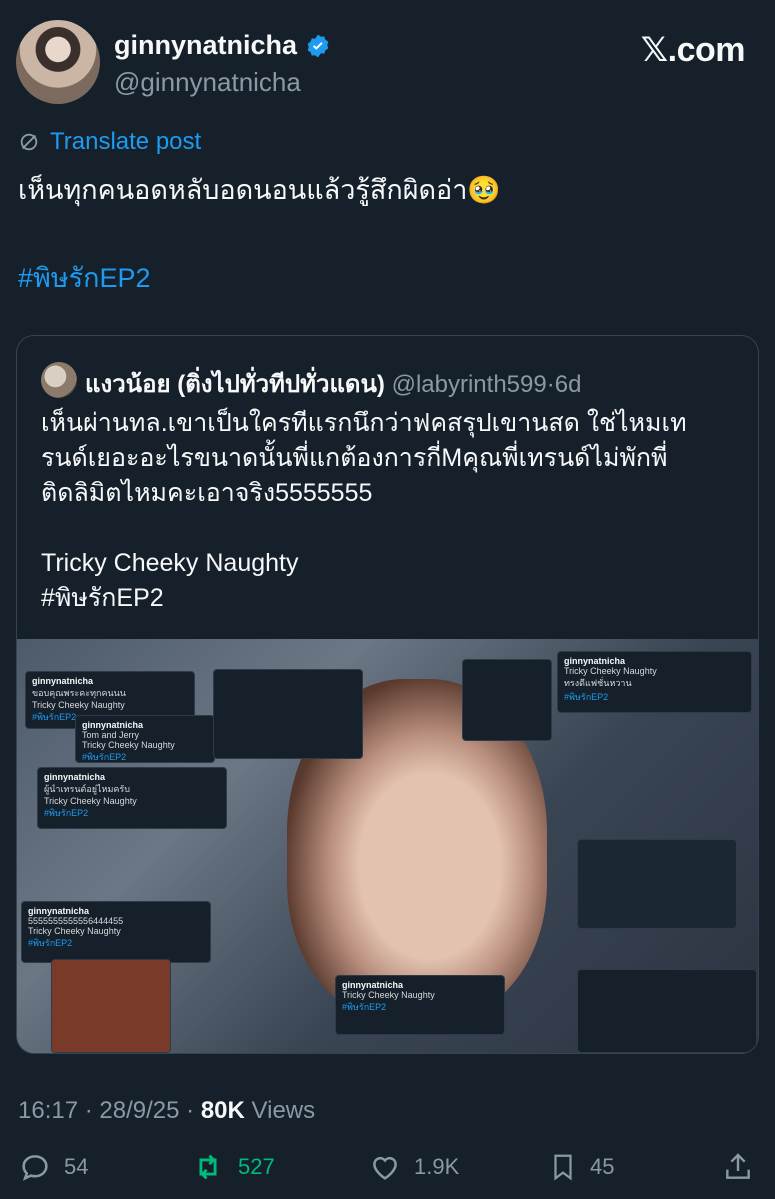 The image size is (775, 1199). I want to click on quoted-author-avatar, so click(59, 380).